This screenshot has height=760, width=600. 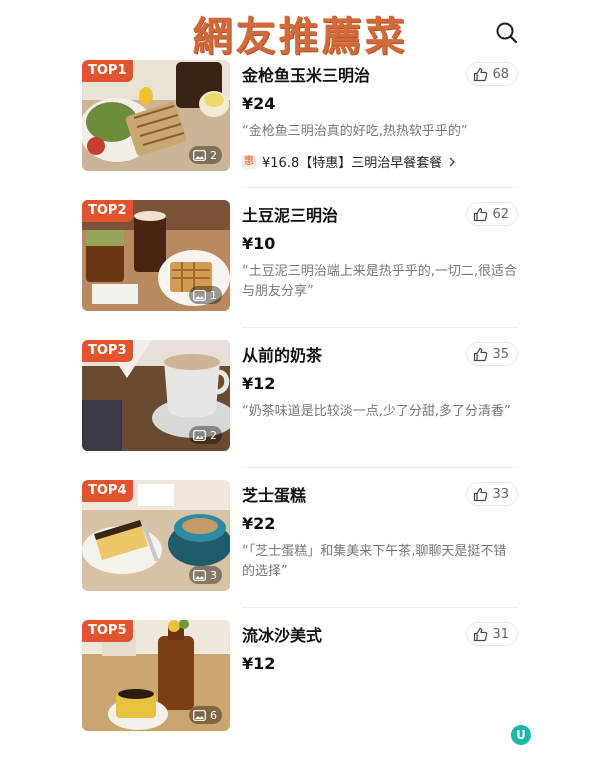 I want to click on rank-badge: TOP1, so click(x=107, y=71).